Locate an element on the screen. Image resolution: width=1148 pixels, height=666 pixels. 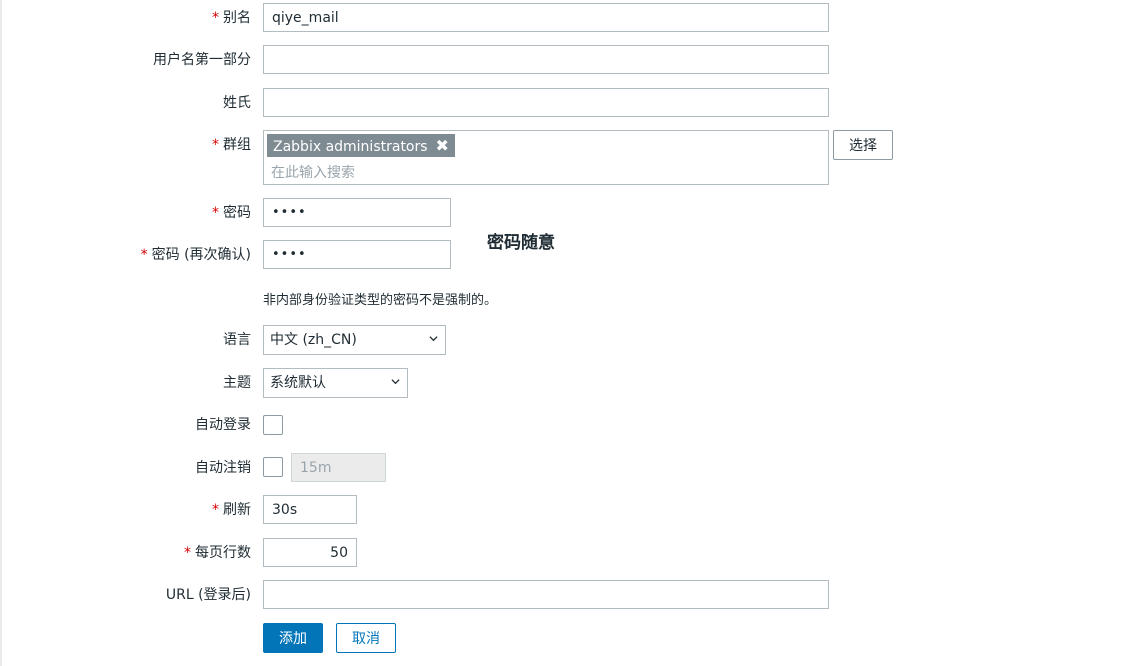
alias-label: * 别名 is located at coordinates (231, 18).